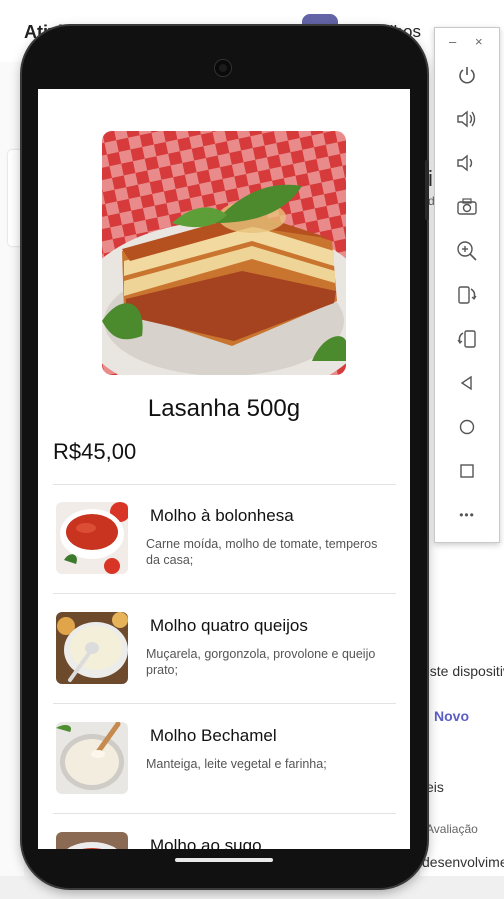 The width and height of the screenshot is (504, 899). What do you see at coordinates (224, 860) in the screenshot?
I see `home-indicator` at bounding box center [224, 860].